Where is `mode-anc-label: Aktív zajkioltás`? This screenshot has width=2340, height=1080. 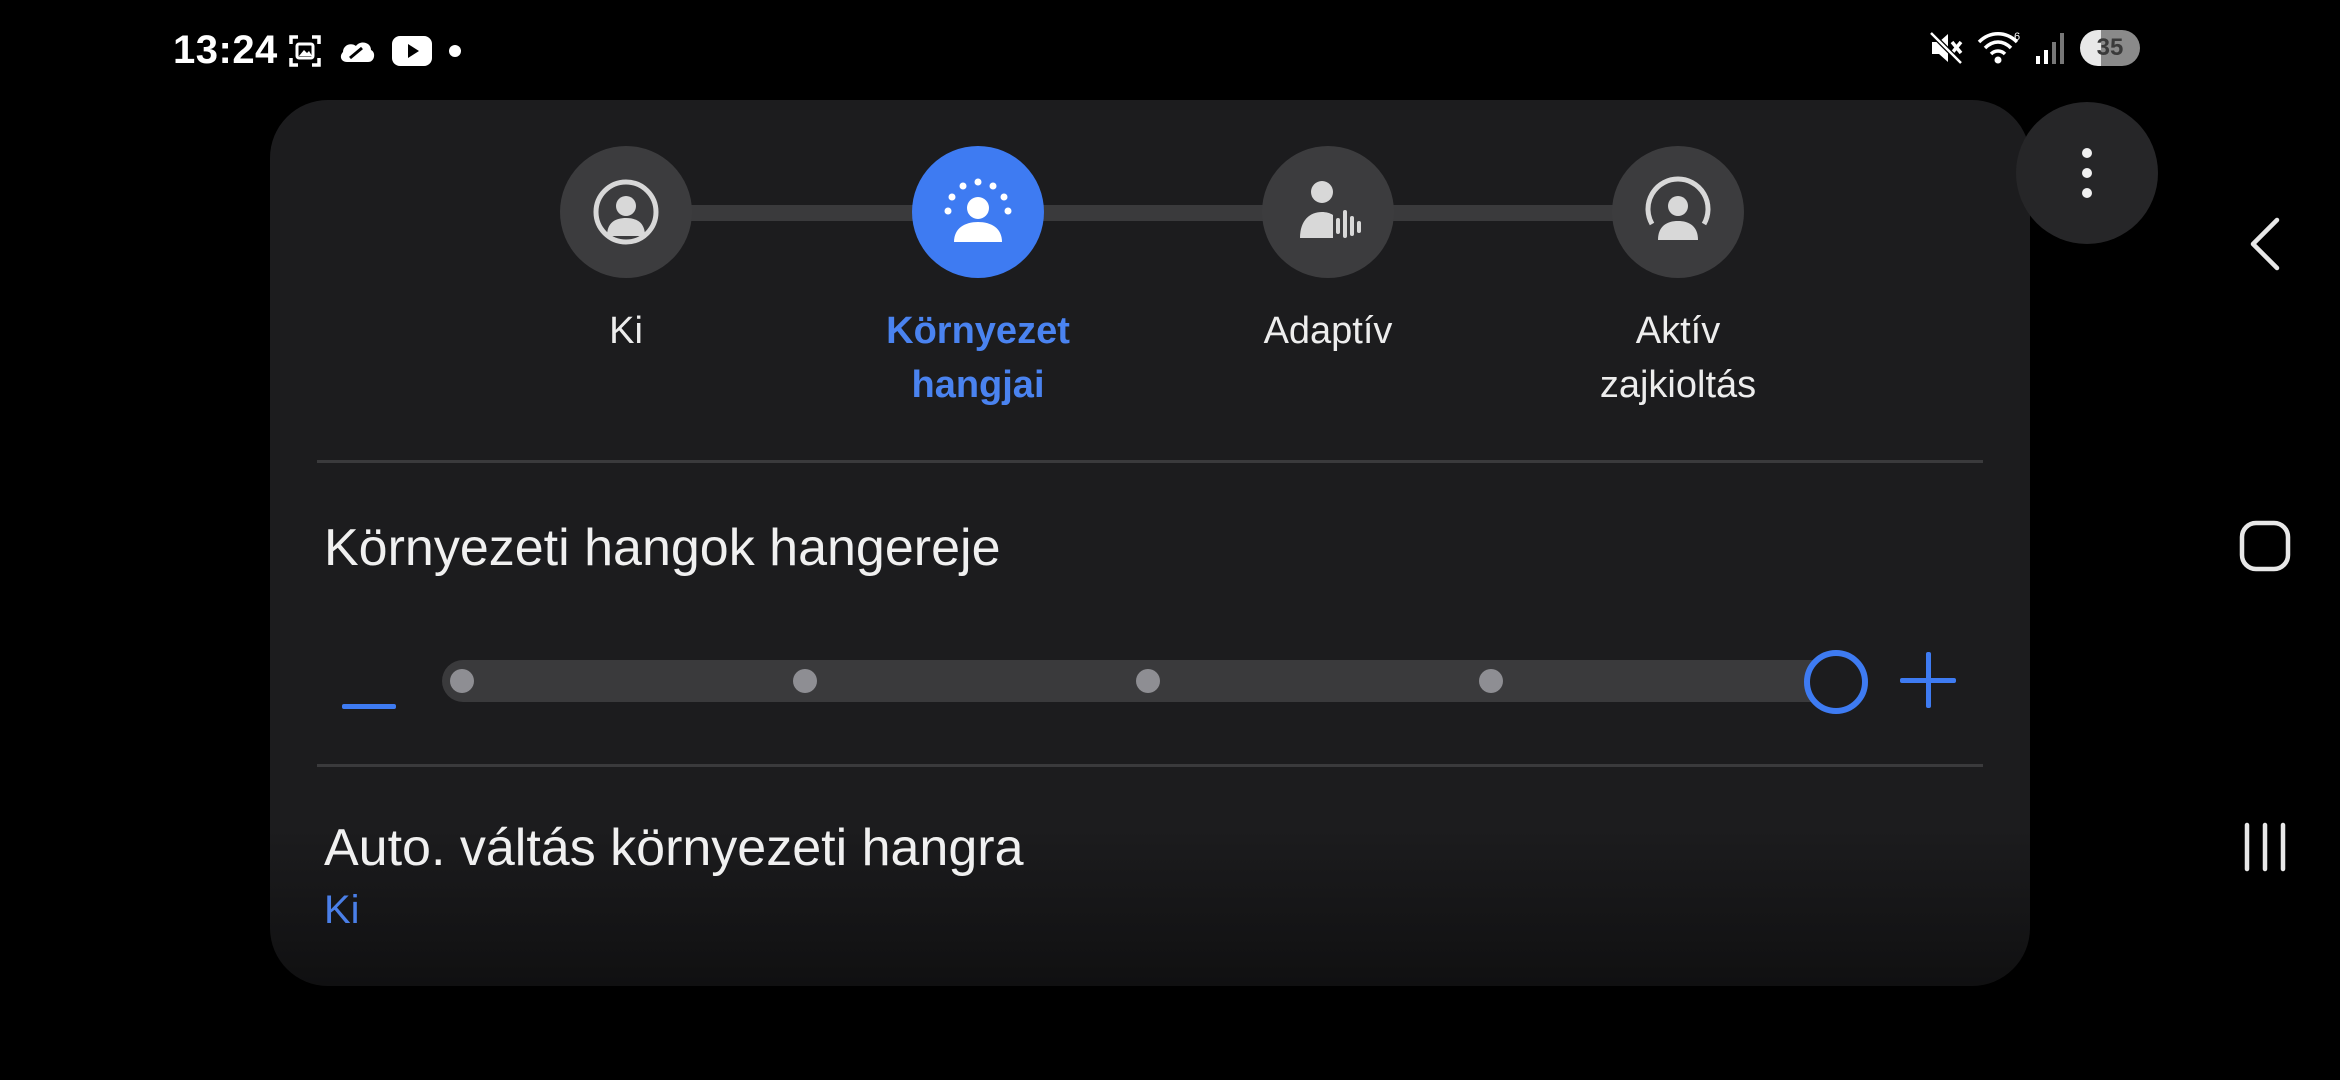 mode-anc-label: Aktív zajkioltás is located at coordinates (1678, 358).